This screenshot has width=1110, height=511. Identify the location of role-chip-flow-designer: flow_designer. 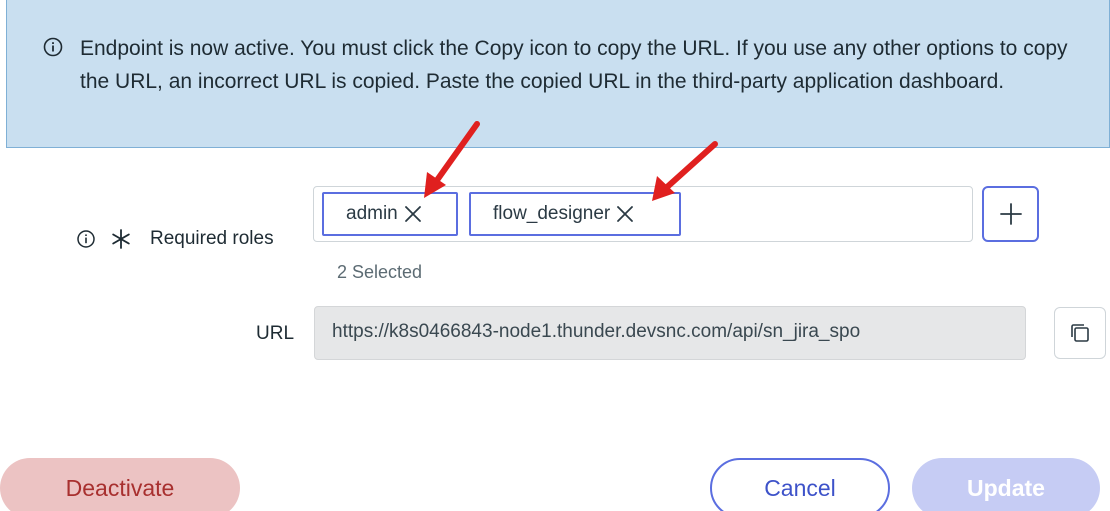
(575, 214).